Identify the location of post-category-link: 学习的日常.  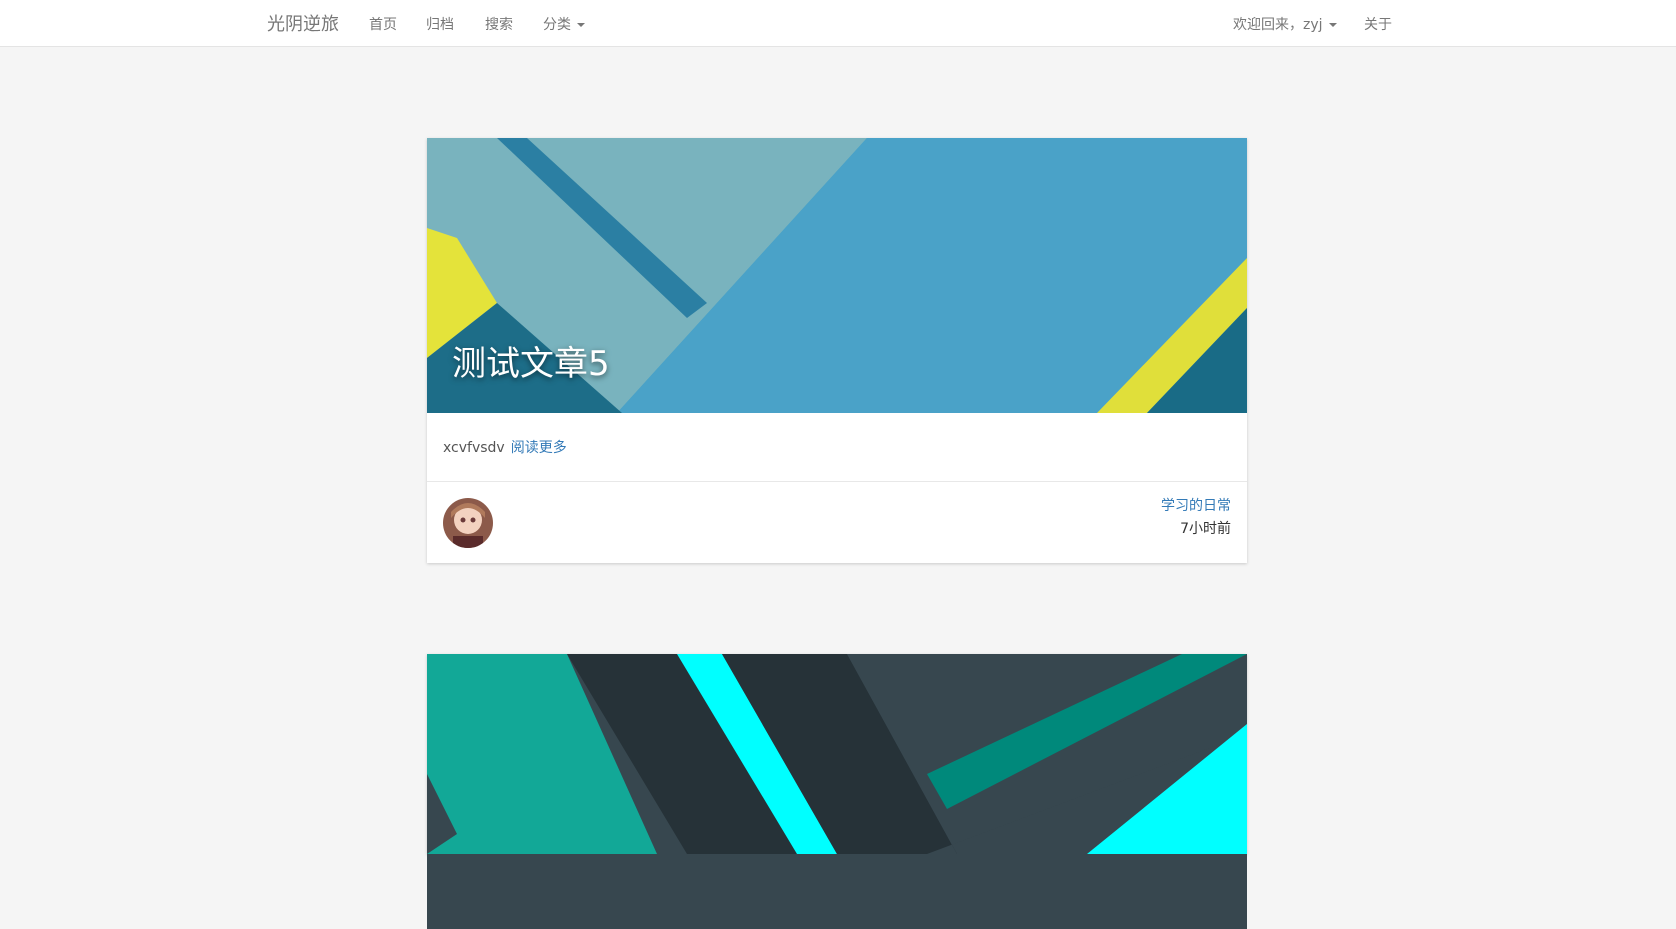
(1196, 505).